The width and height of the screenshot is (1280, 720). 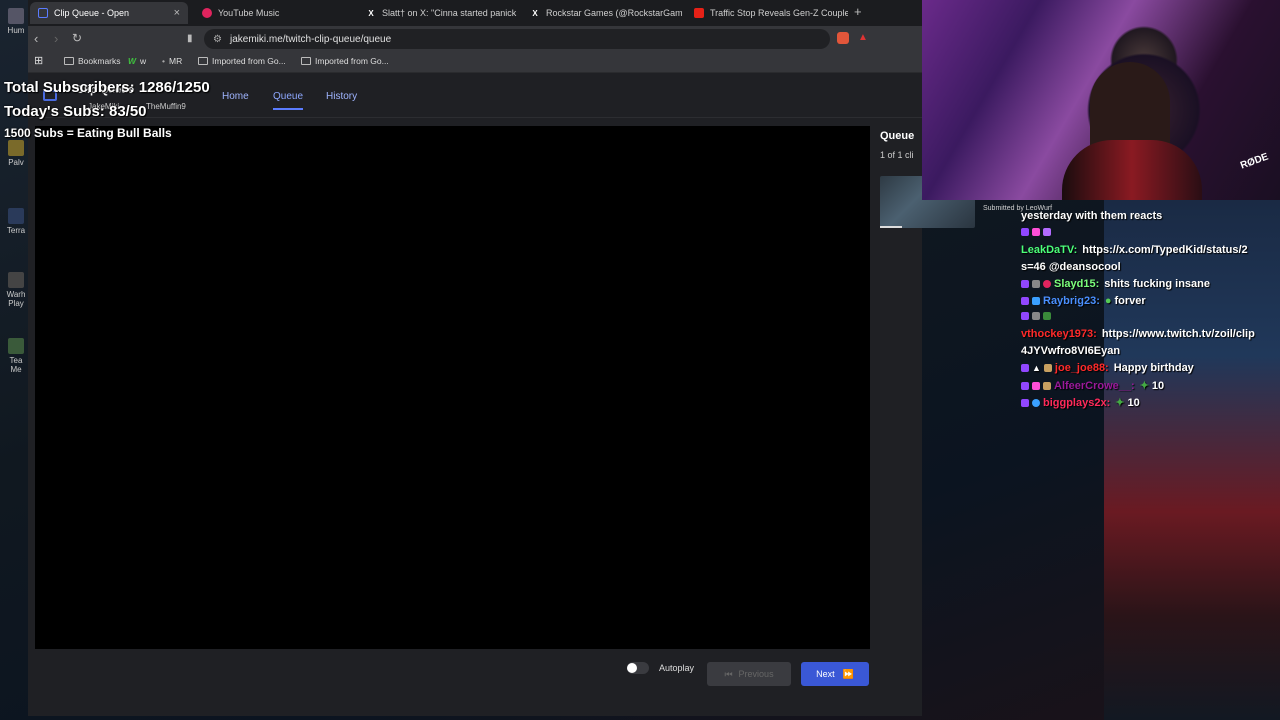 I want to click on folder-icon, so click(x=203, y=61).